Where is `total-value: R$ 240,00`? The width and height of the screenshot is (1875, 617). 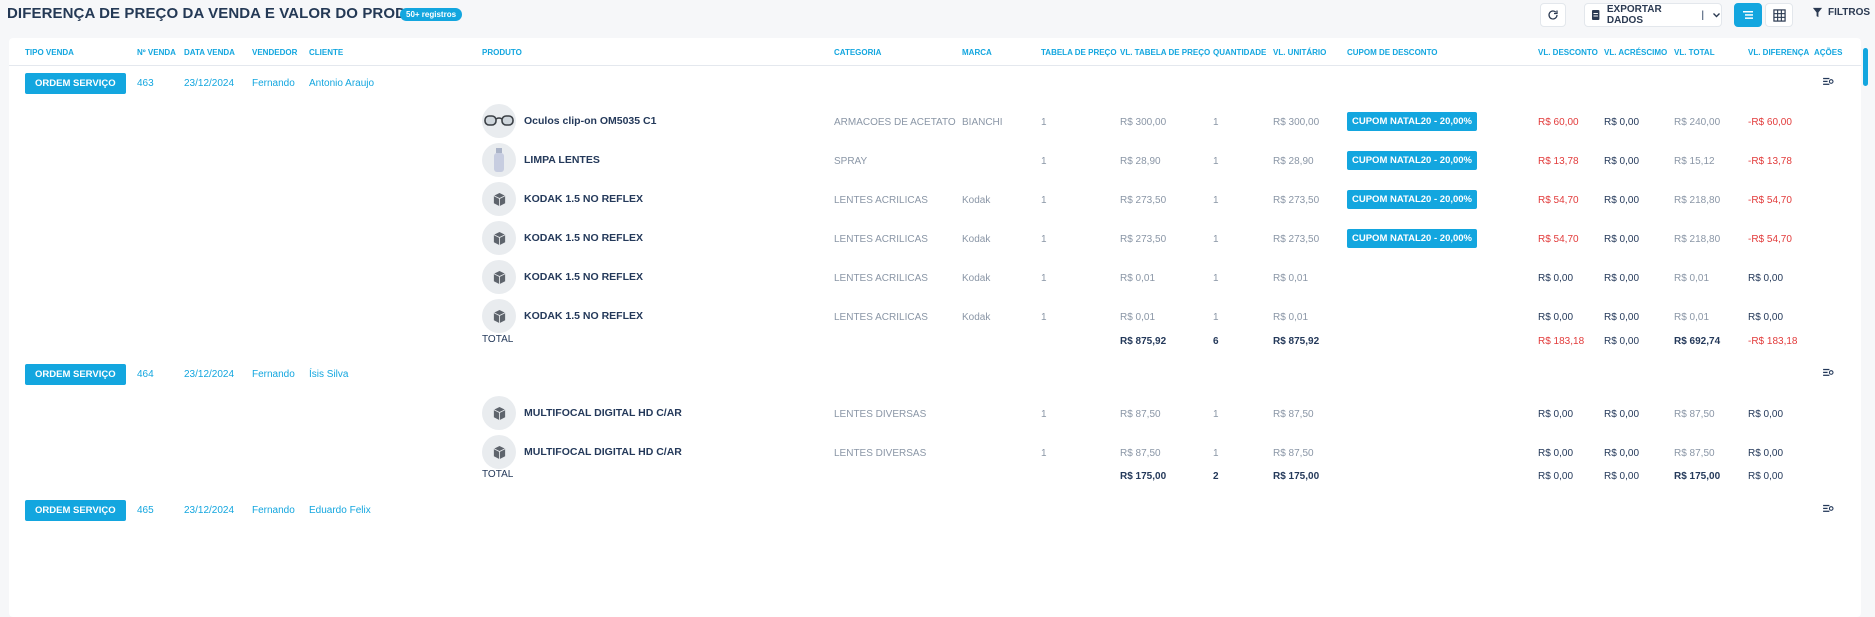 total-value: R$ 240,00 is located at coordinates (1697, 122).